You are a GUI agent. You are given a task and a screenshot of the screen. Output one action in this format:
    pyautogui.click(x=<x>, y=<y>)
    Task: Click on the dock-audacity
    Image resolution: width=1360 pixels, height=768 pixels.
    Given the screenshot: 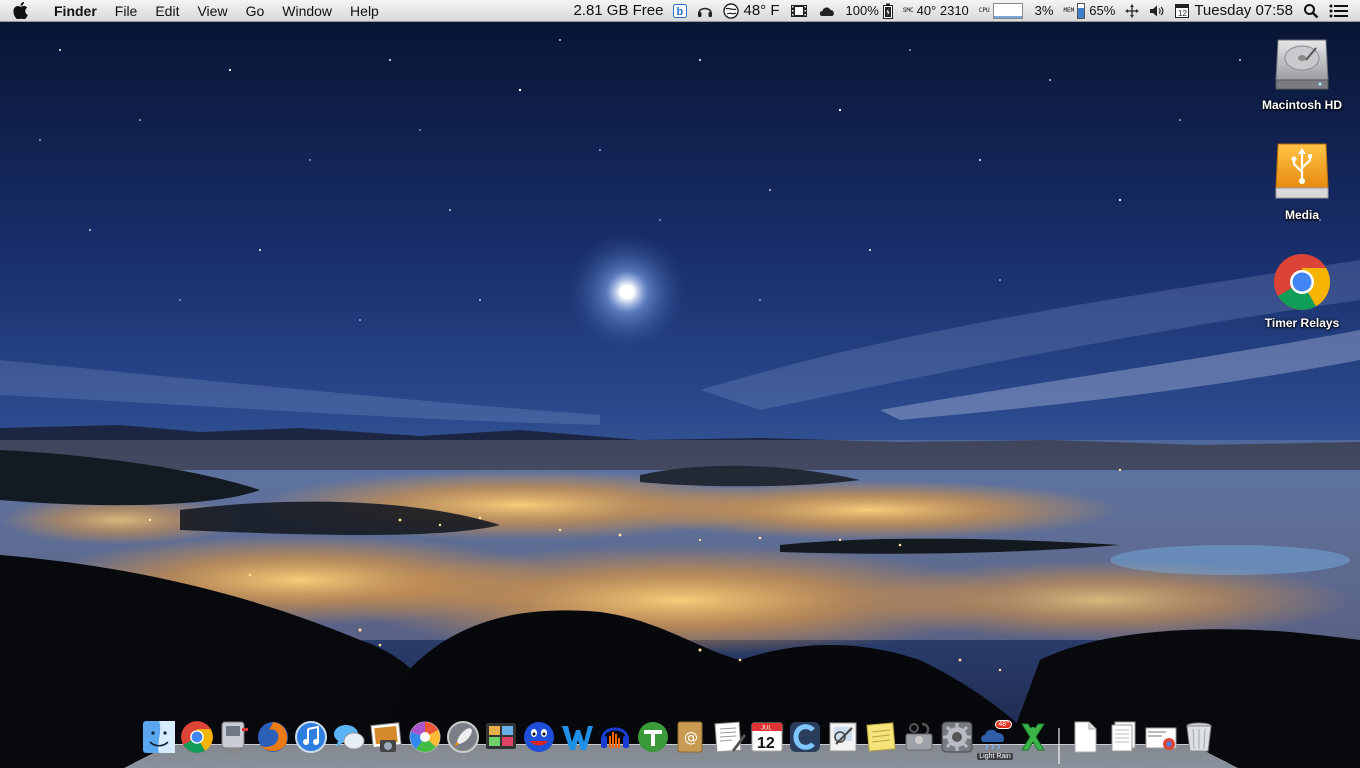 What is the action you would take?
    pyautogui.click(x=615, y=742)
    